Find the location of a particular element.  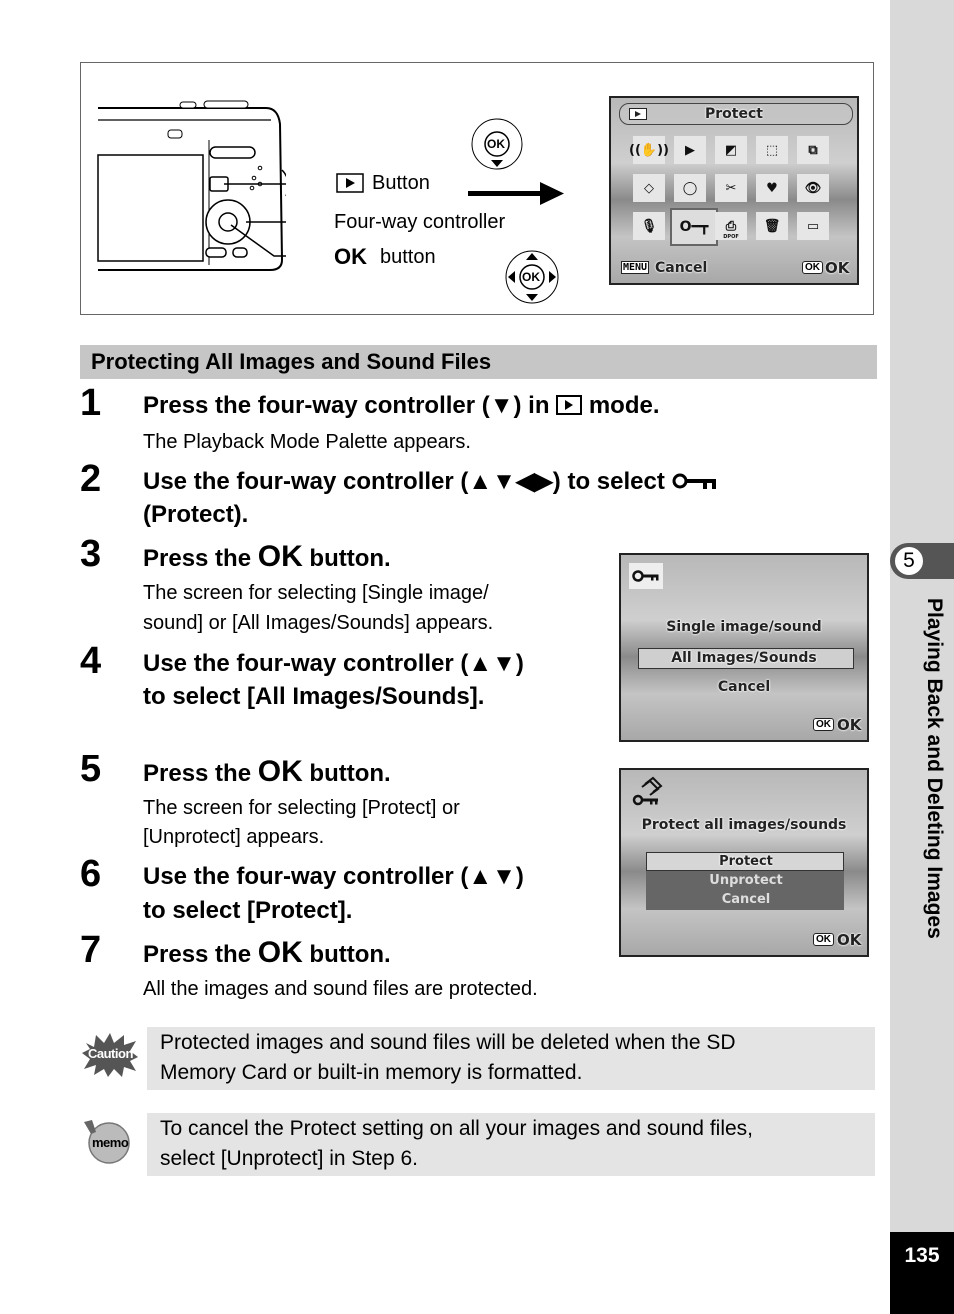

playback-button-label: Button is located at coordinates (401, 183).